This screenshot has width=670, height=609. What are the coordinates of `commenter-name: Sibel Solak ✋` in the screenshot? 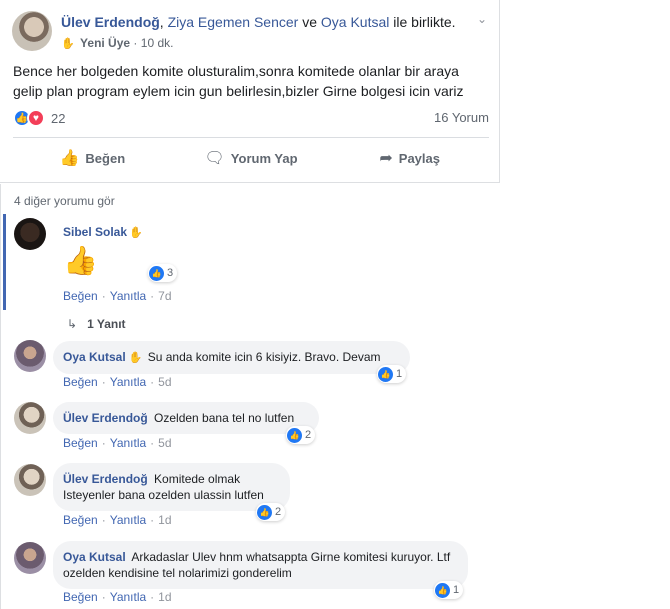 It's located at (104, 232).